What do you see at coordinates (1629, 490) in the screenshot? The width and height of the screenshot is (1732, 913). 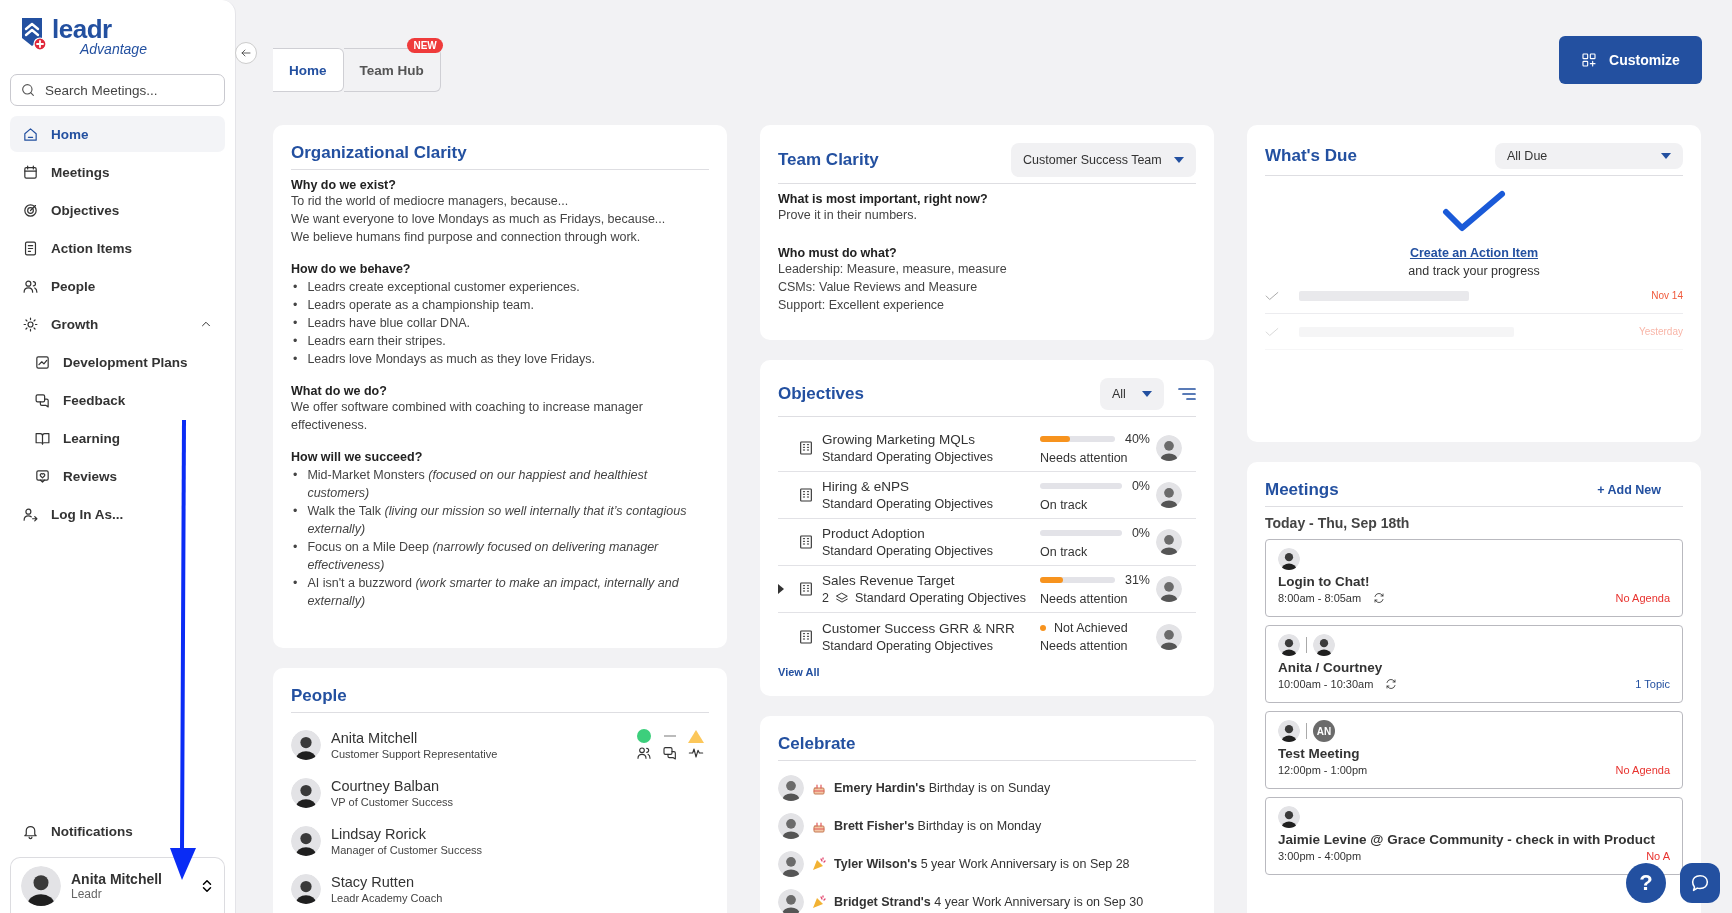 I see `add-new-button: + Add New` at bounding box center [1629, 490].